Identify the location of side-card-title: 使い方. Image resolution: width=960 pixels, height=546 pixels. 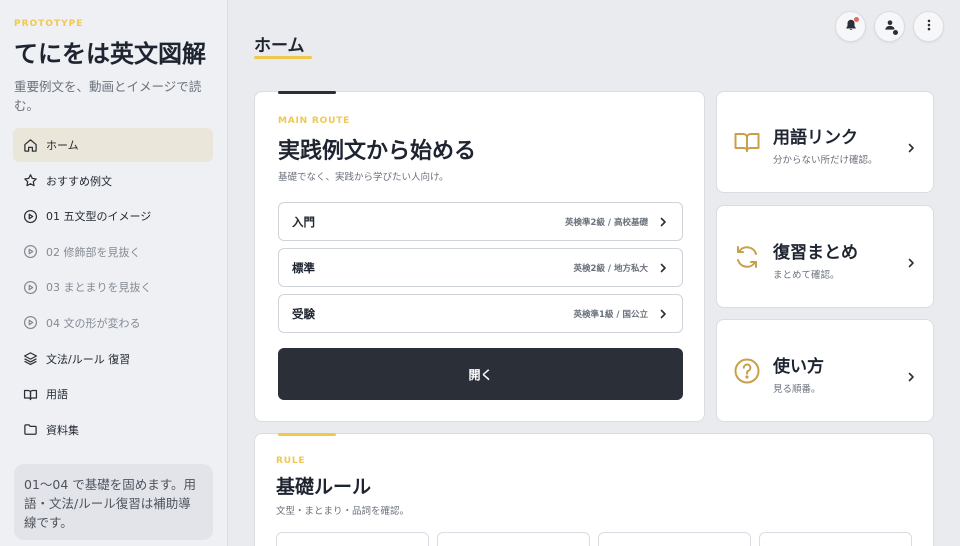
(798, 367).